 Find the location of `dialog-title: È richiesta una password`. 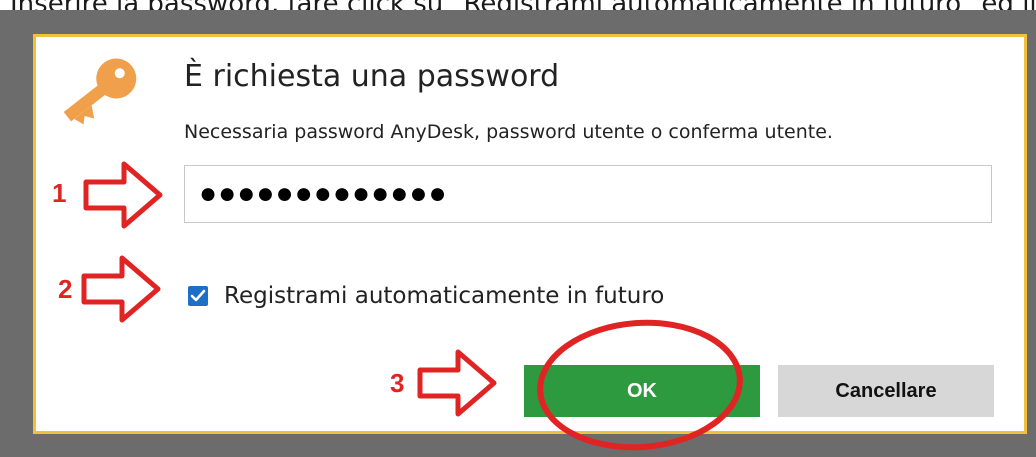

dialog-title: È richiesta una password is located at coordinates (372, 76).